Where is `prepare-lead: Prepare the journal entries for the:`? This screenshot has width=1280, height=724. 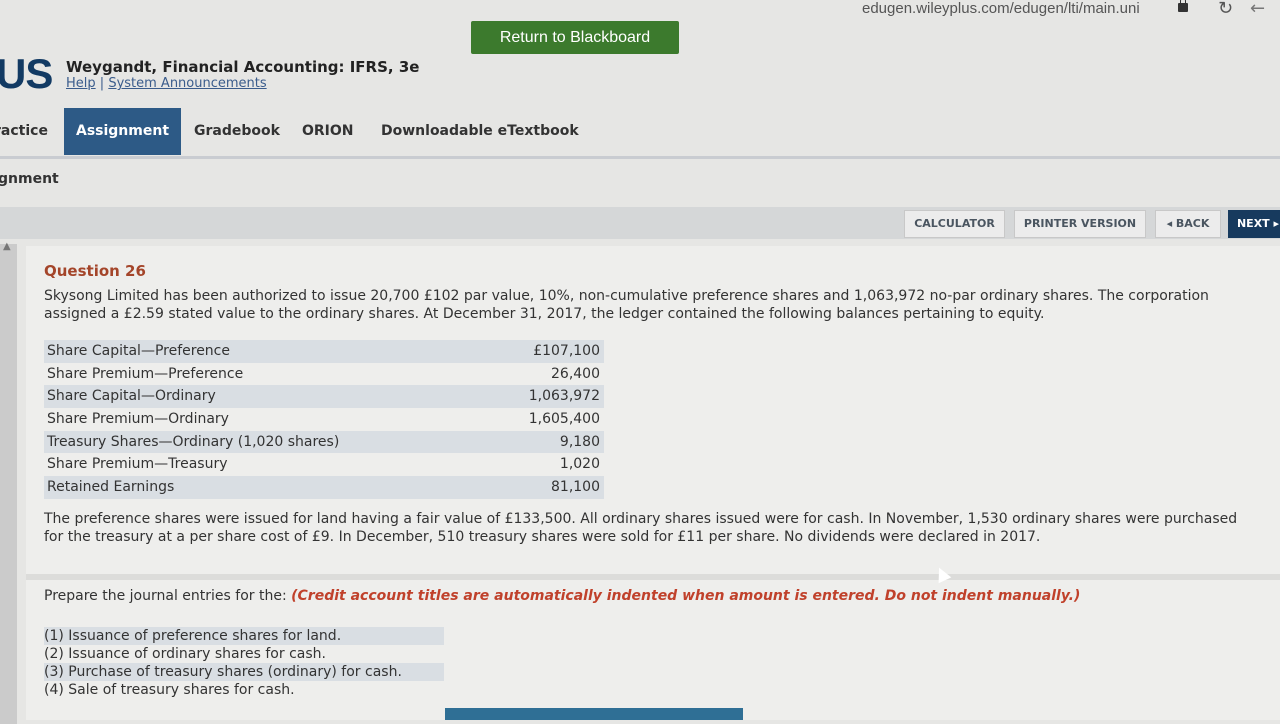
prepare-lead: Prepare the journal entries for the: is located at coordinates (168, 596).